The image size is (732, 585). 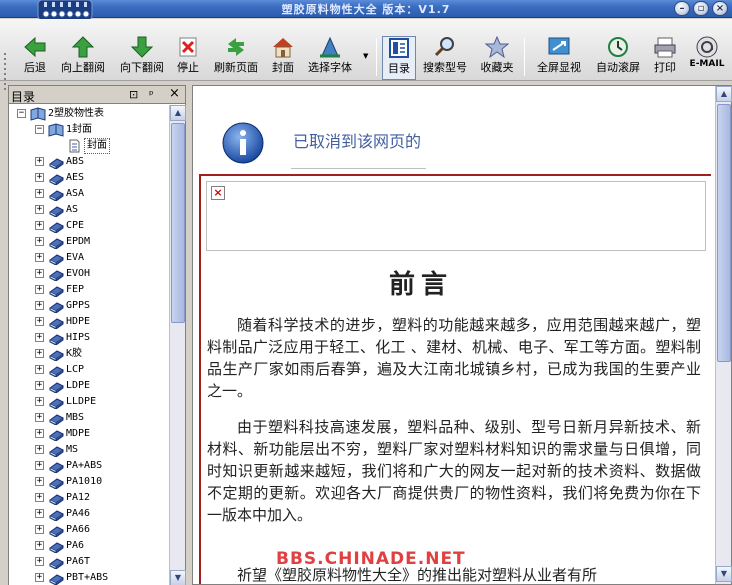 What do you see at coordinates (665, 67) in the screenshot?
I see `print-label: 打印` at bounding box center [665, 67].